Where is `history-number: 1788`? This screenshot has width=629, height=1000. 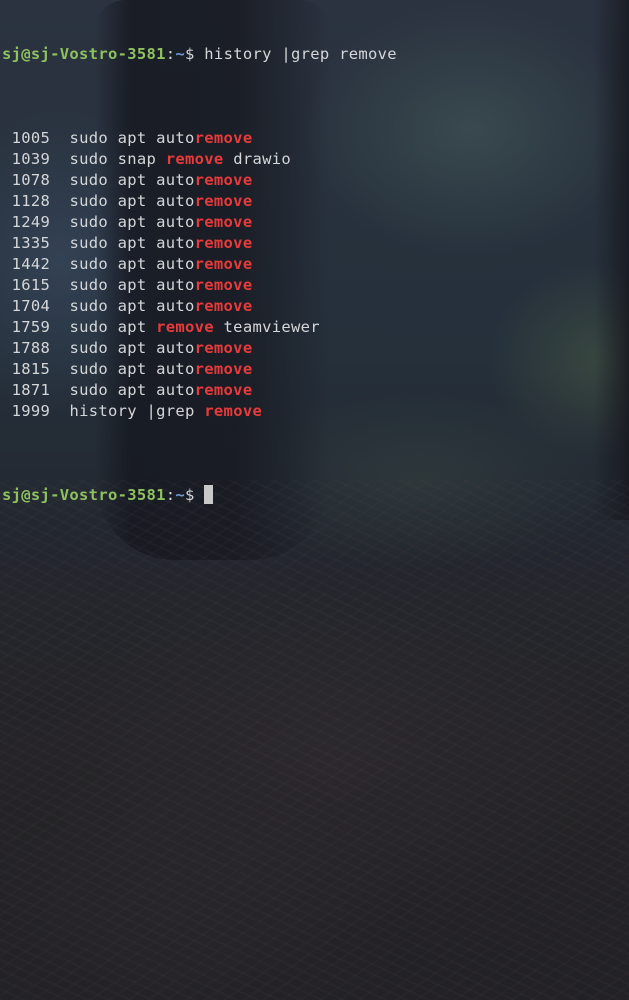
history-number: 1788 is located at coordinates (31, 348).